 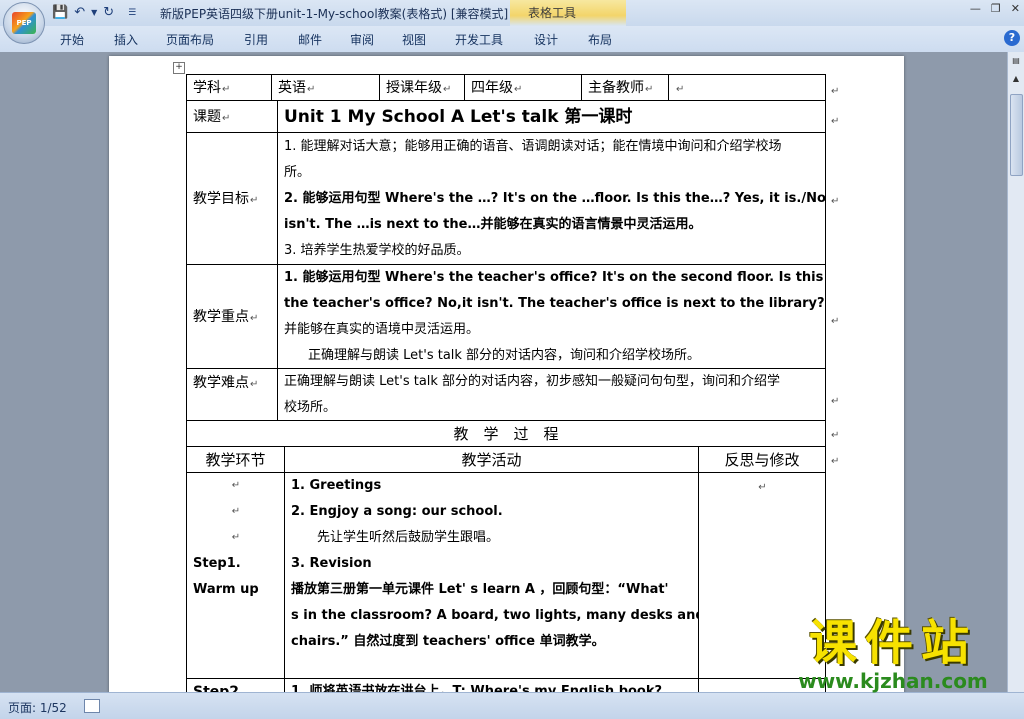 I want to click on tab-view: 视图, so click(x=414, y=39).